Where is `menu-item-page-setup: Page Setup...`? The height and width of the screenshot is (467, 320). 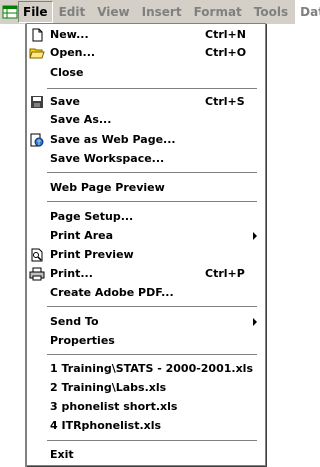 menu-item-page-setup: Page Setup... is located at coordinates (146, 217).